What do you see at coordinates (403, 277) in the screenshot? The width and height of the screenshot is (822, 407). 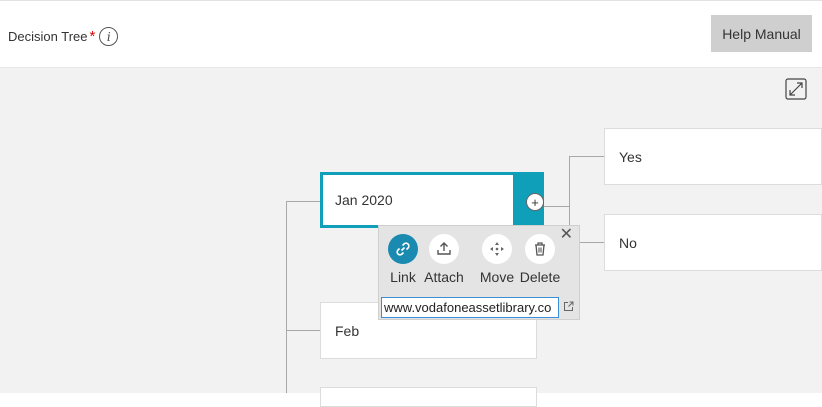 I see `link-label: Link` at bounding box center [403, 277].